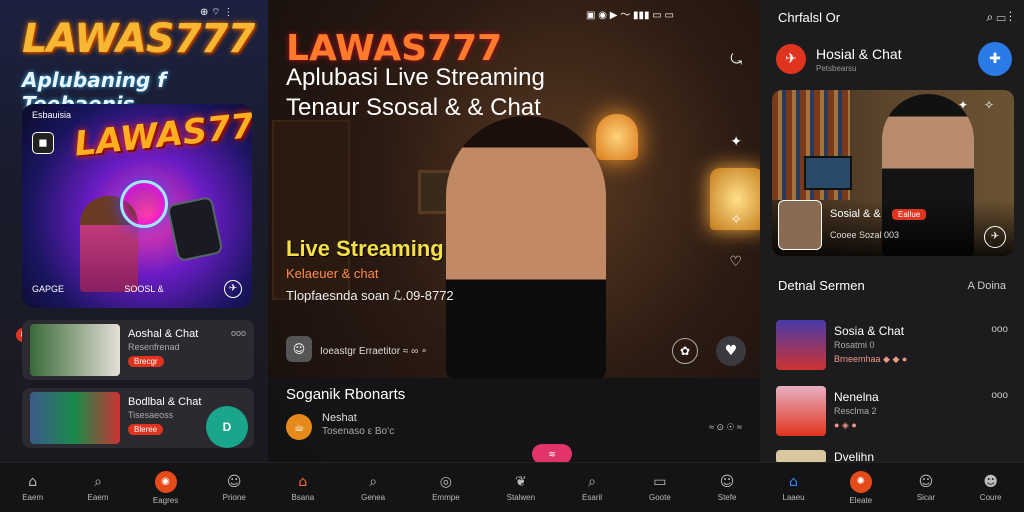 The image size is (1024, 512). What do you see at coordinates (791, 59) in the screenshot?
I see `app-logo-icon: ✈` at bounding box center [791, 59].